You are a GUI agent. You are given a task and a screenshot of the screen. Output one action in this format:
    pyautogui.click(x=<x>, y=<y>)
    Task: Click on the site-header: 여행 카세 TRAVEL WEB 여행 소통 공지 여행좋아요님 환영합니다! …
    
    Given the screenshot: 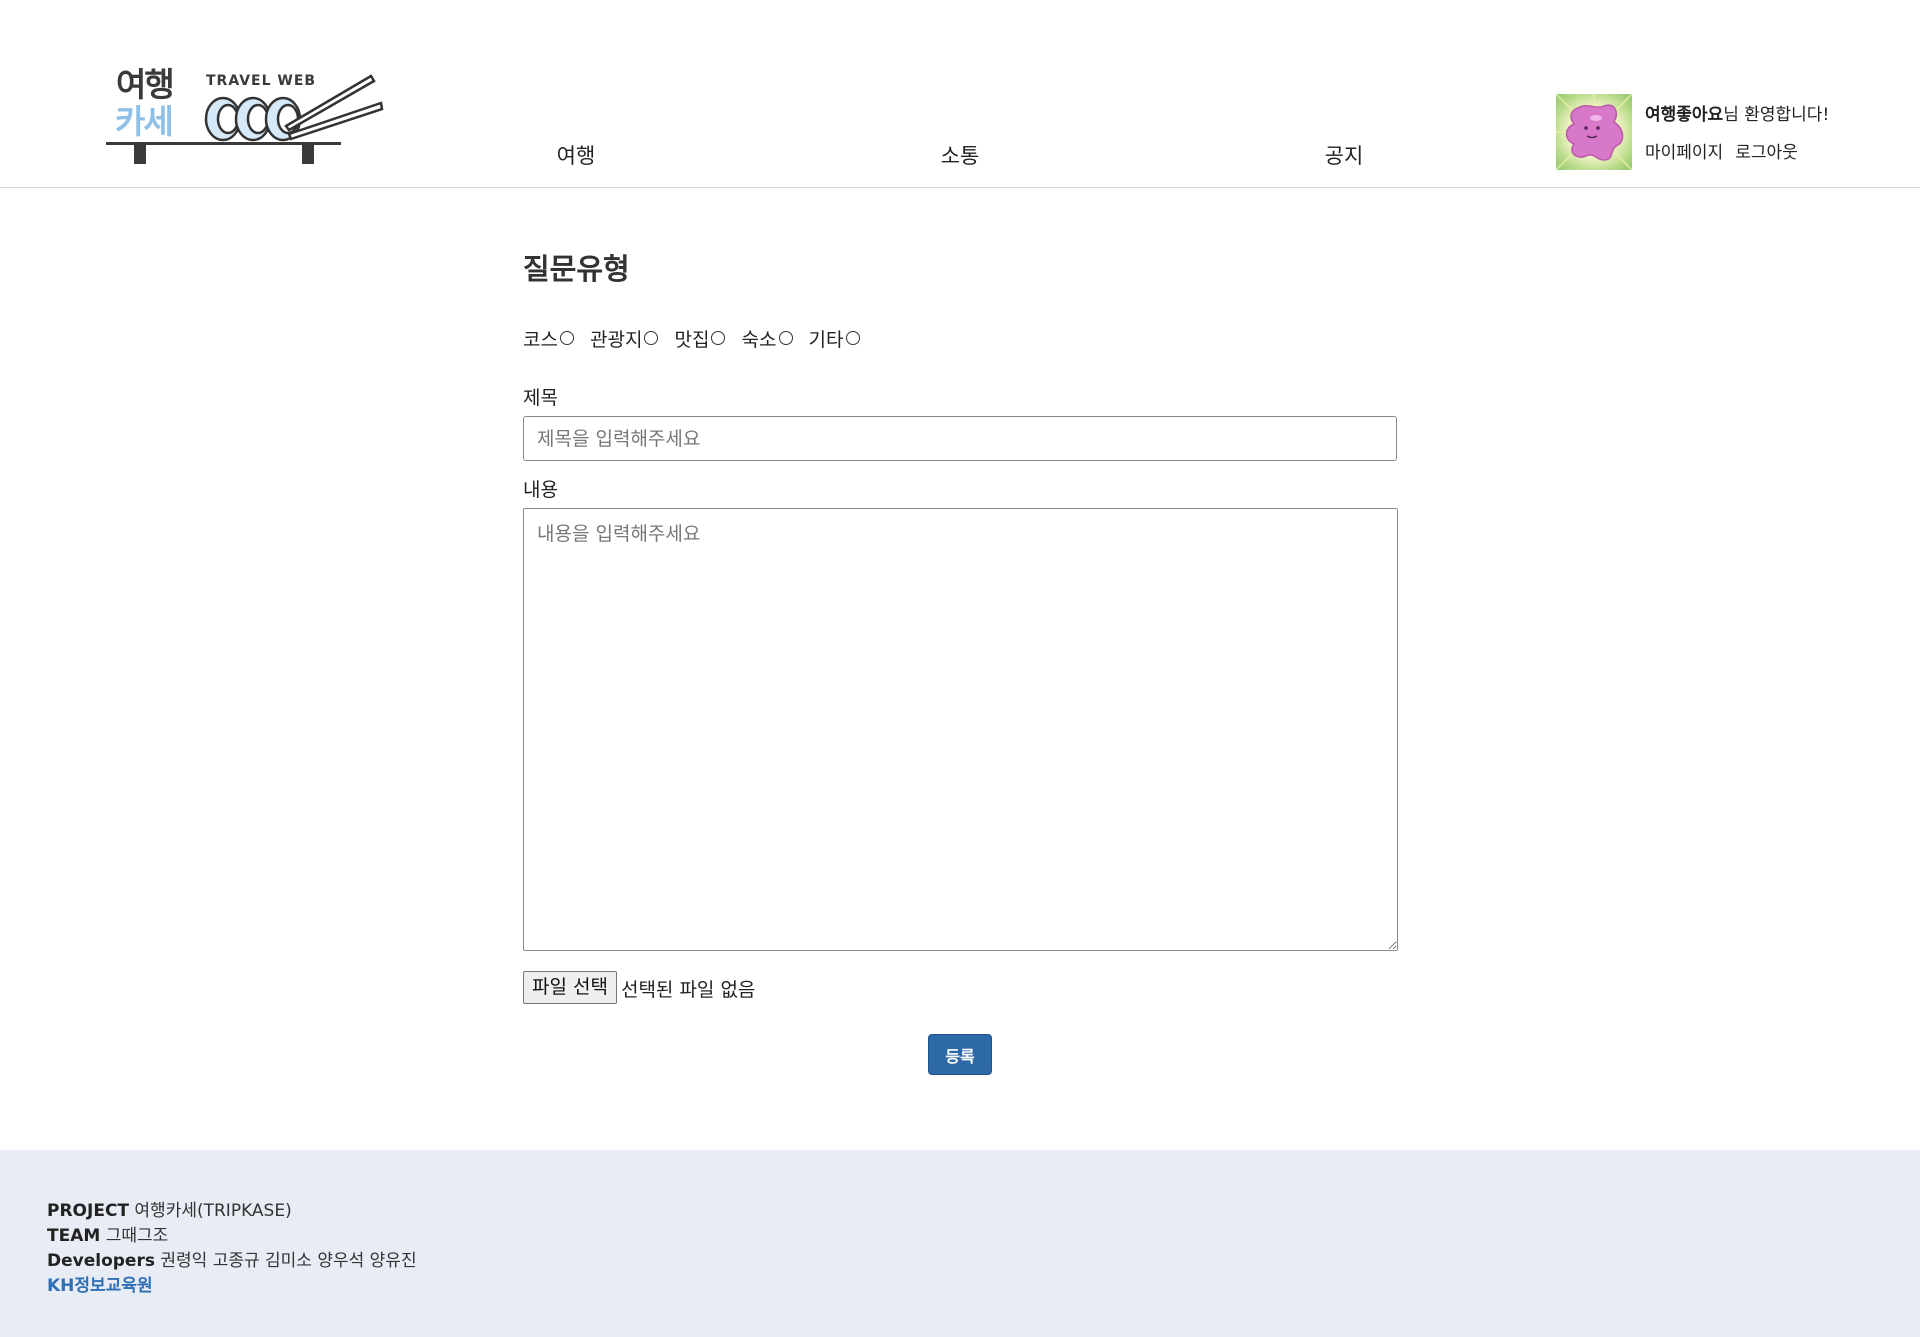 What is the action you would take?
    pyautogui.click(x=960, y=94)
    